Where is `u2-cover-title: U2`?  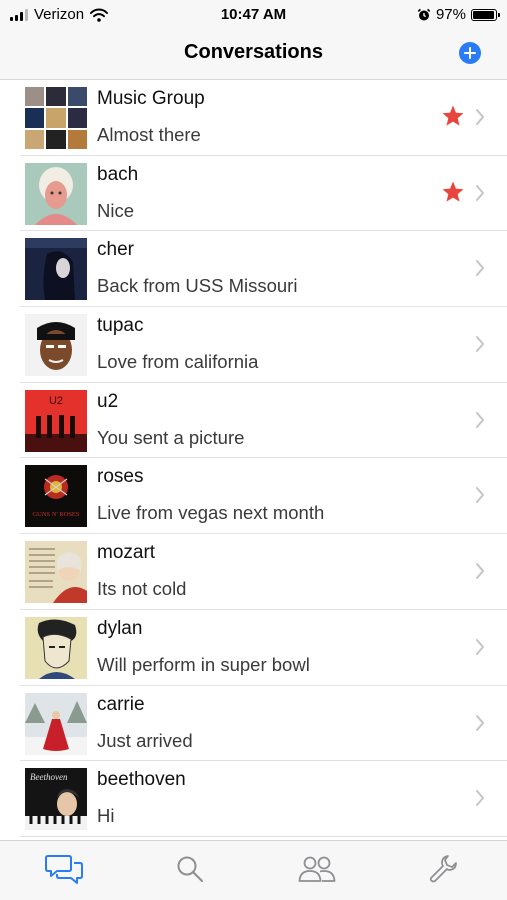 u2-cover-title: U2 is located at coordinates (56, 401).